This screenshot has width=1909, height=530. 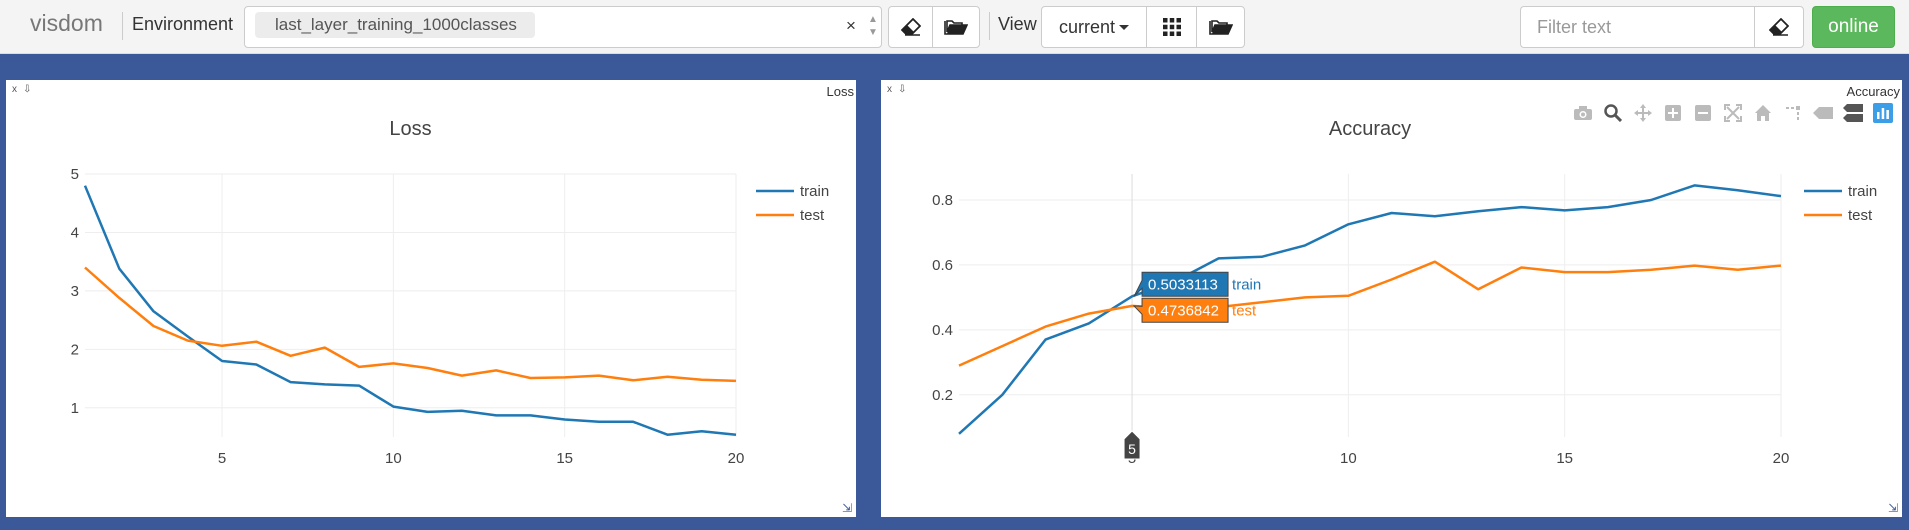 What do you see at coordinates (1246, 284) in the screenshot?
I see `hover-series-label-train: train` at bounding box center [1246, 284].